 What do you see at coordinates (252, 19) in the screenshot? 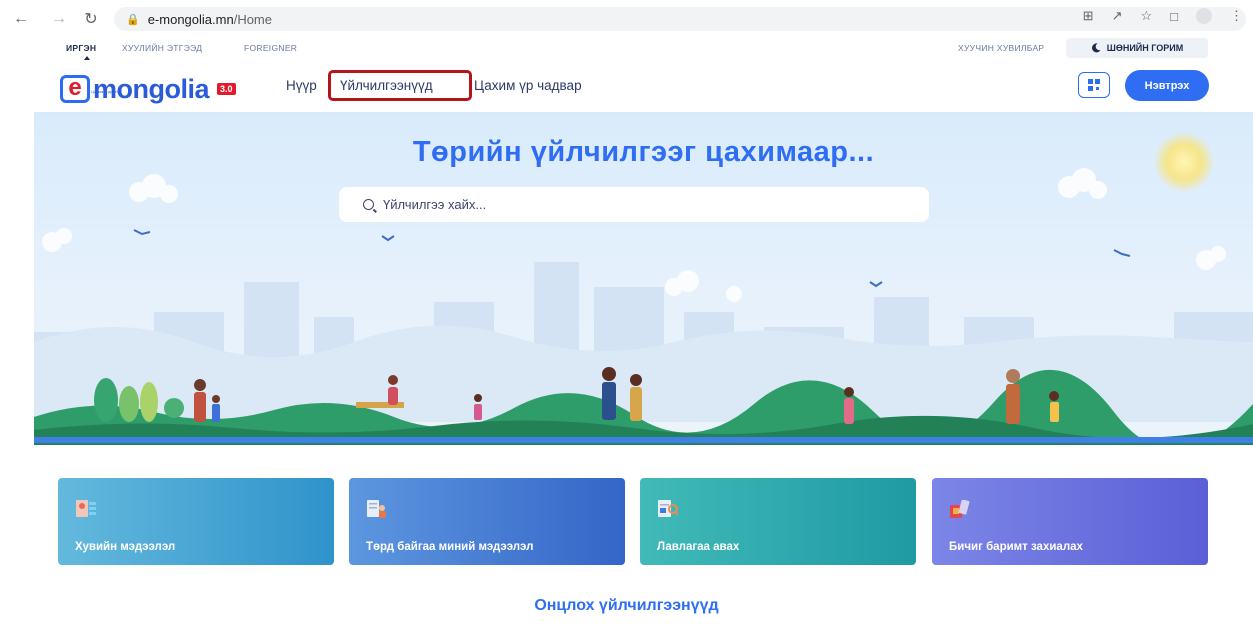
I see `url-path: /Home` at bounding box center [252, 19].